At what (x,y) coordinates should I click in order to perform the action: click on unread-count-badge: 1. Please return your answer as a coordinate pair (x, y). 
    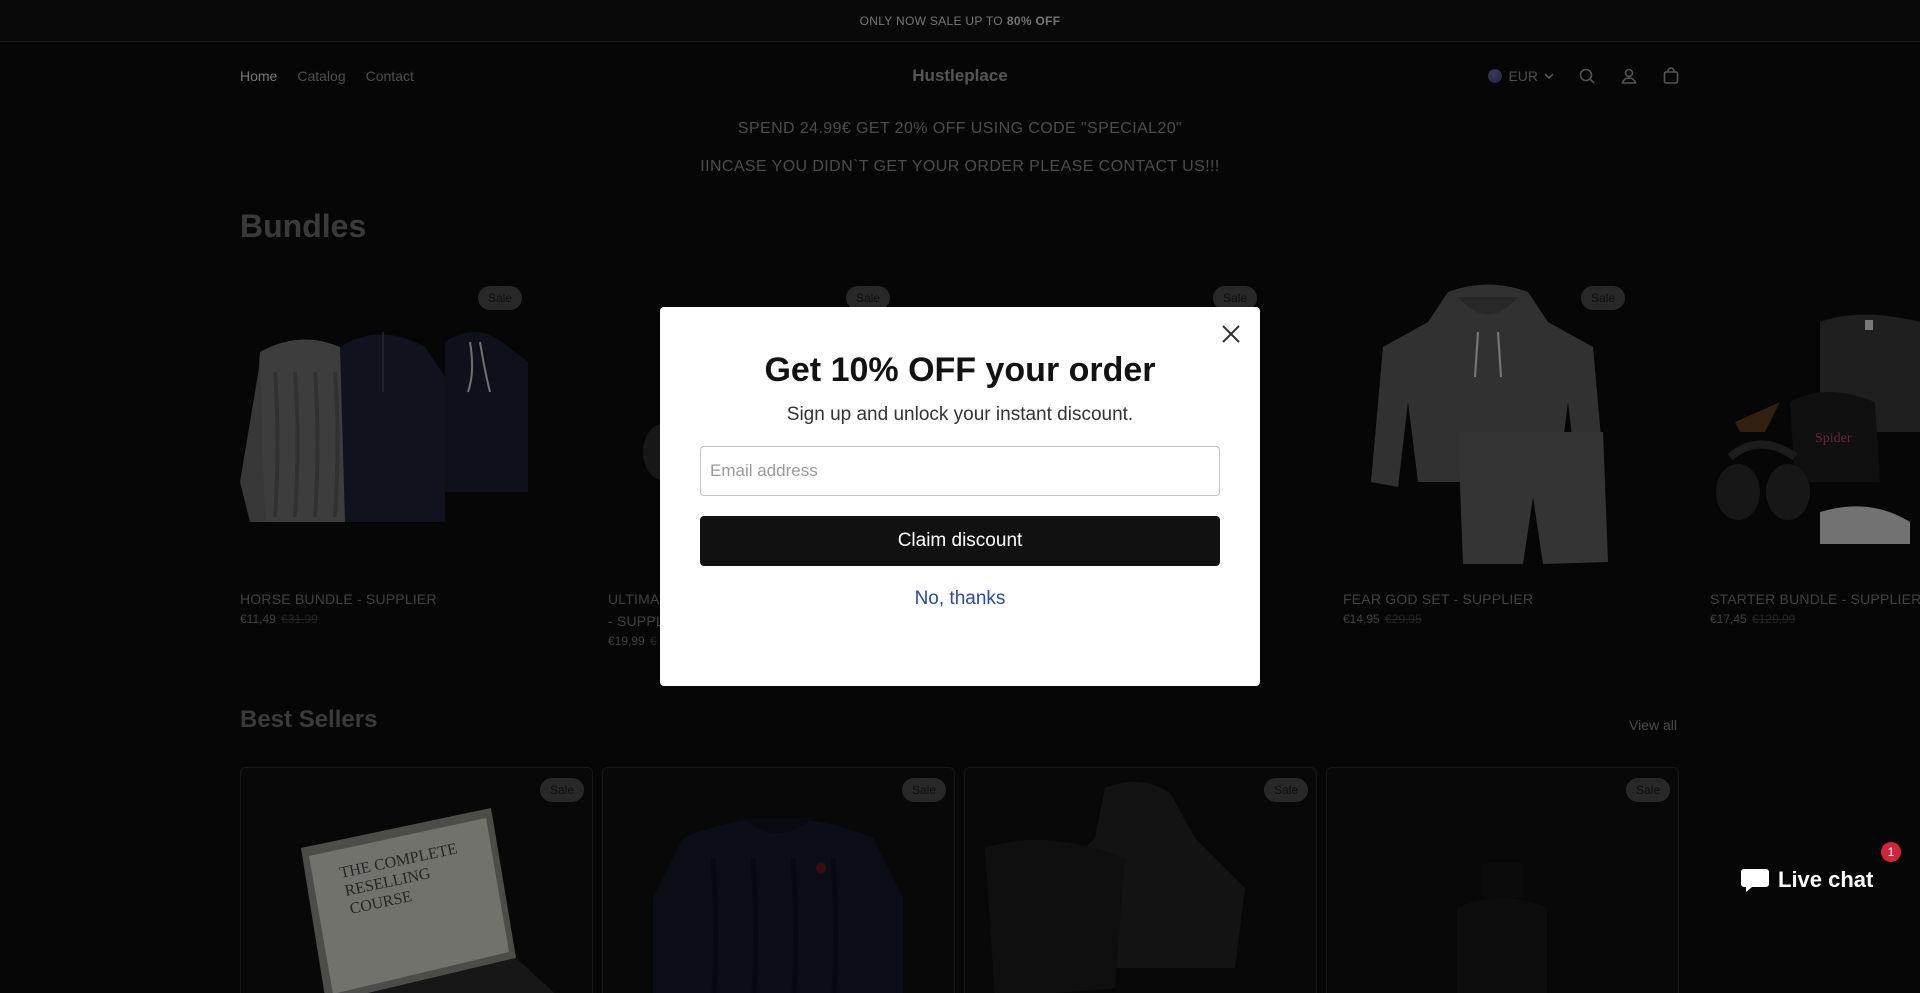
    Looking at the image, I should click on (1891, 852).